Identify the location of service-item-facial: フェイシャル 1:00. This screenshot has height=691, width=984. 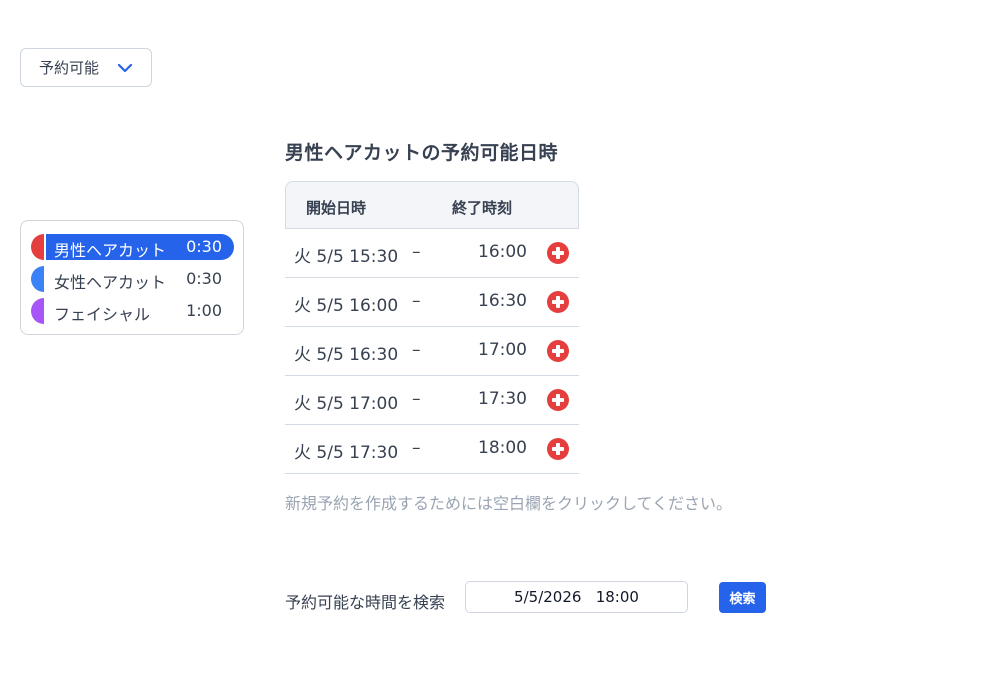
(133, 311).